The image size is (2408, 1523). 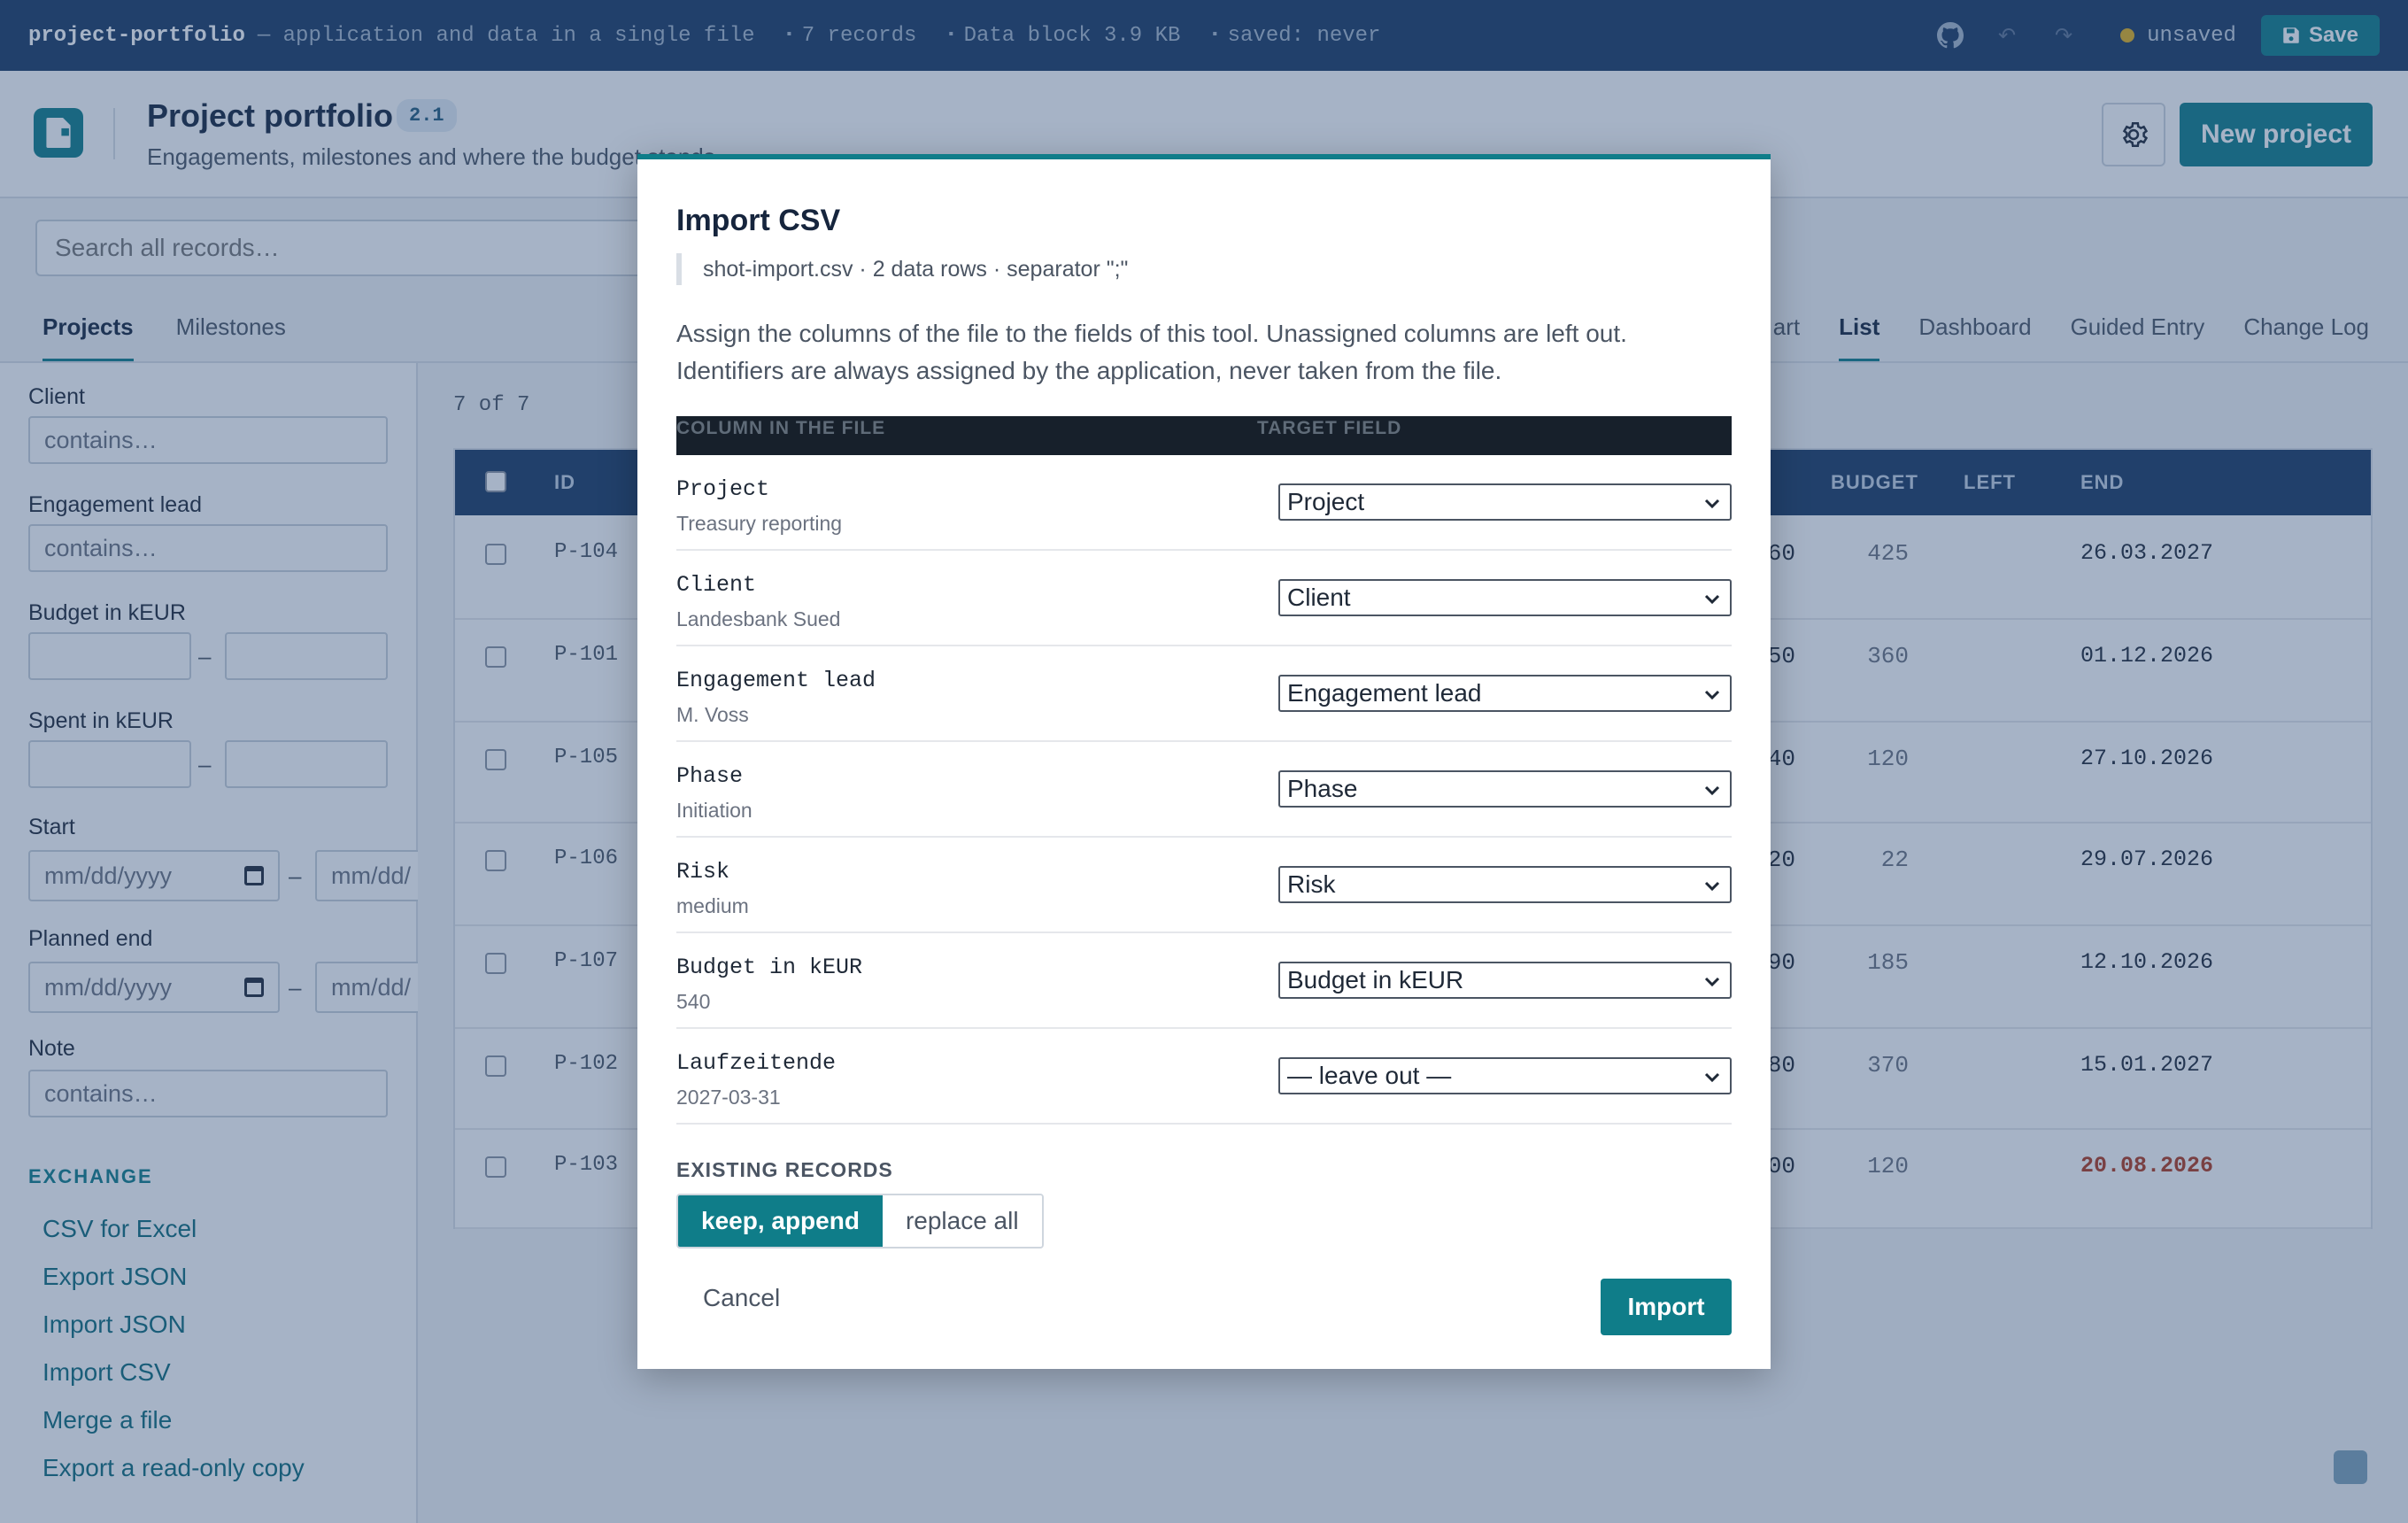 What do you see at coordinates (962, 1221) in the screenshot?
I see `replace-all-option: replace all` at bounding box center [962, 1221].